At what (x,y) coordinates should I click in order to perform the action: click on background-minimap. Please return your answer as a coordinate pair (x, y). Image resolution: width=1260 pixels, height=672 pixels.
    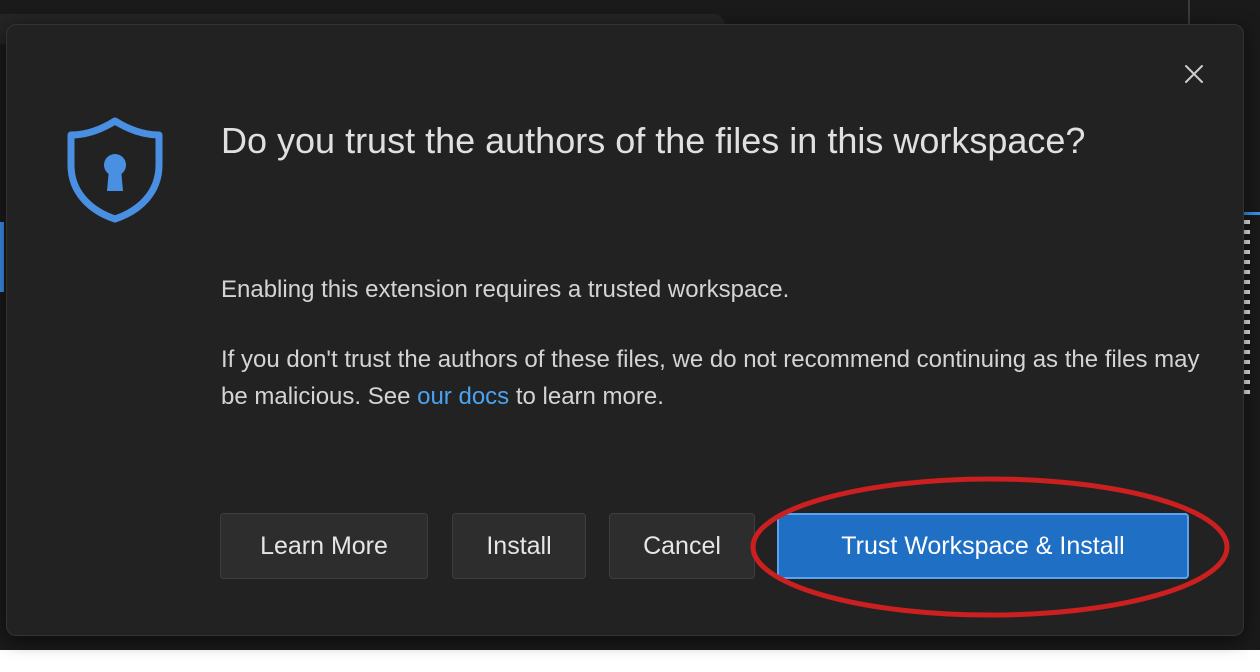
    Looking at the image, I should click on (1247, 310).